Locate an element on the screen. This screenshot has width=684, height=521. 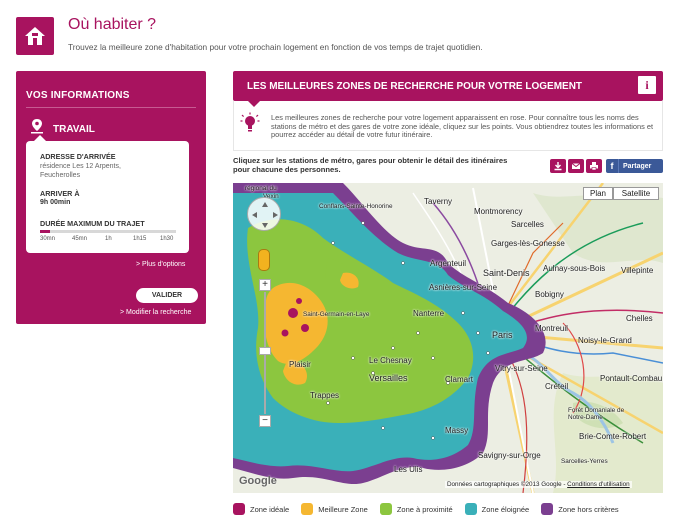
map-place: Plaisir is located at coordinates (300, 364).